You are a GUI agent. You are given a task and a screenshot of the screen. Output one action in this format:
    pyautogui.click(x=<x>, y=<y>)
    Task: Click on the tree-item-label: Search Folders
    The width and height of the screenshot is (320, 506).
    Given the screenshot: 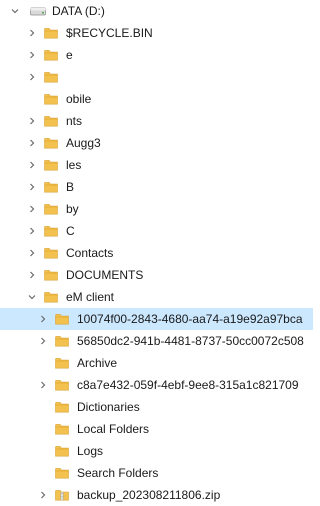 What is the action you would take?
    pyautogui.click(x=118, y=473)
    